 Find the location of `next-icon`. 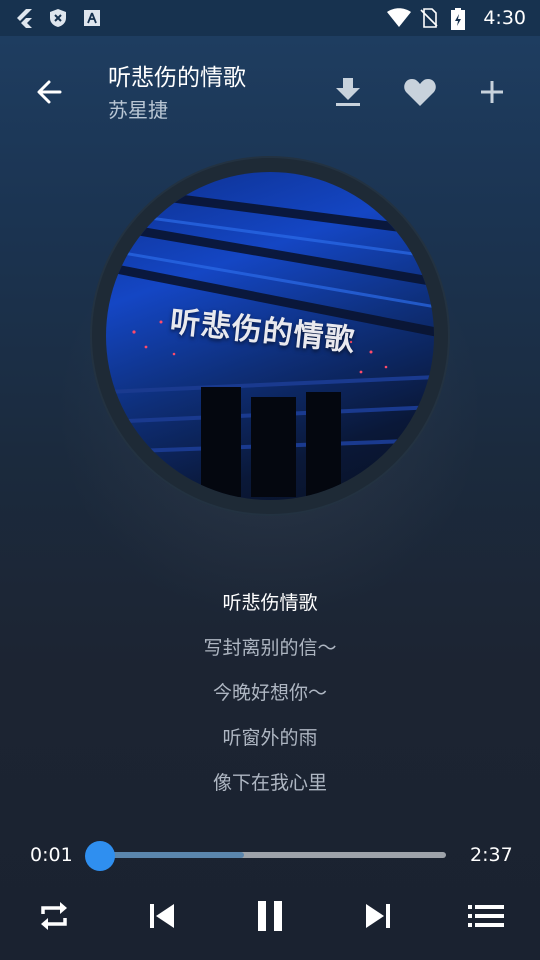

next-icon is located at coordinates (378, 916).